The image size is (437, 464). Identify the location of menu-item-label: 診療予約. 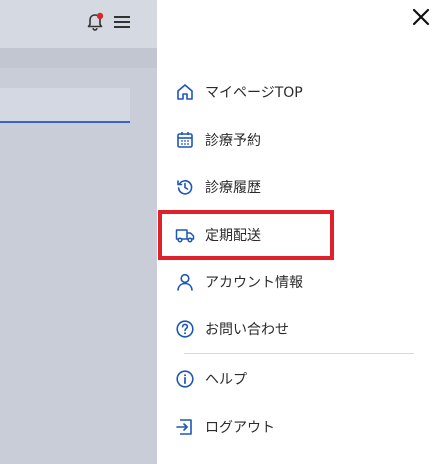
(233, 141).